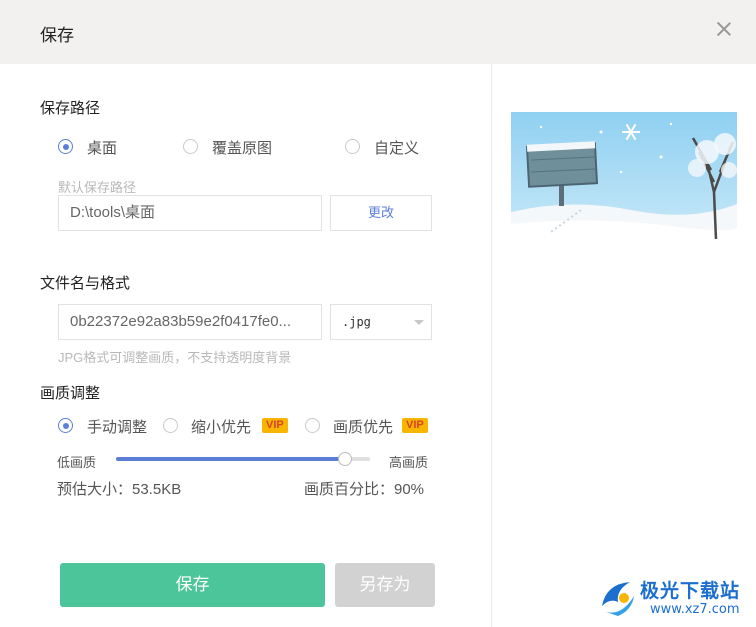  I want to click on watermark-brand: 极光下载站, so click(690, 591).